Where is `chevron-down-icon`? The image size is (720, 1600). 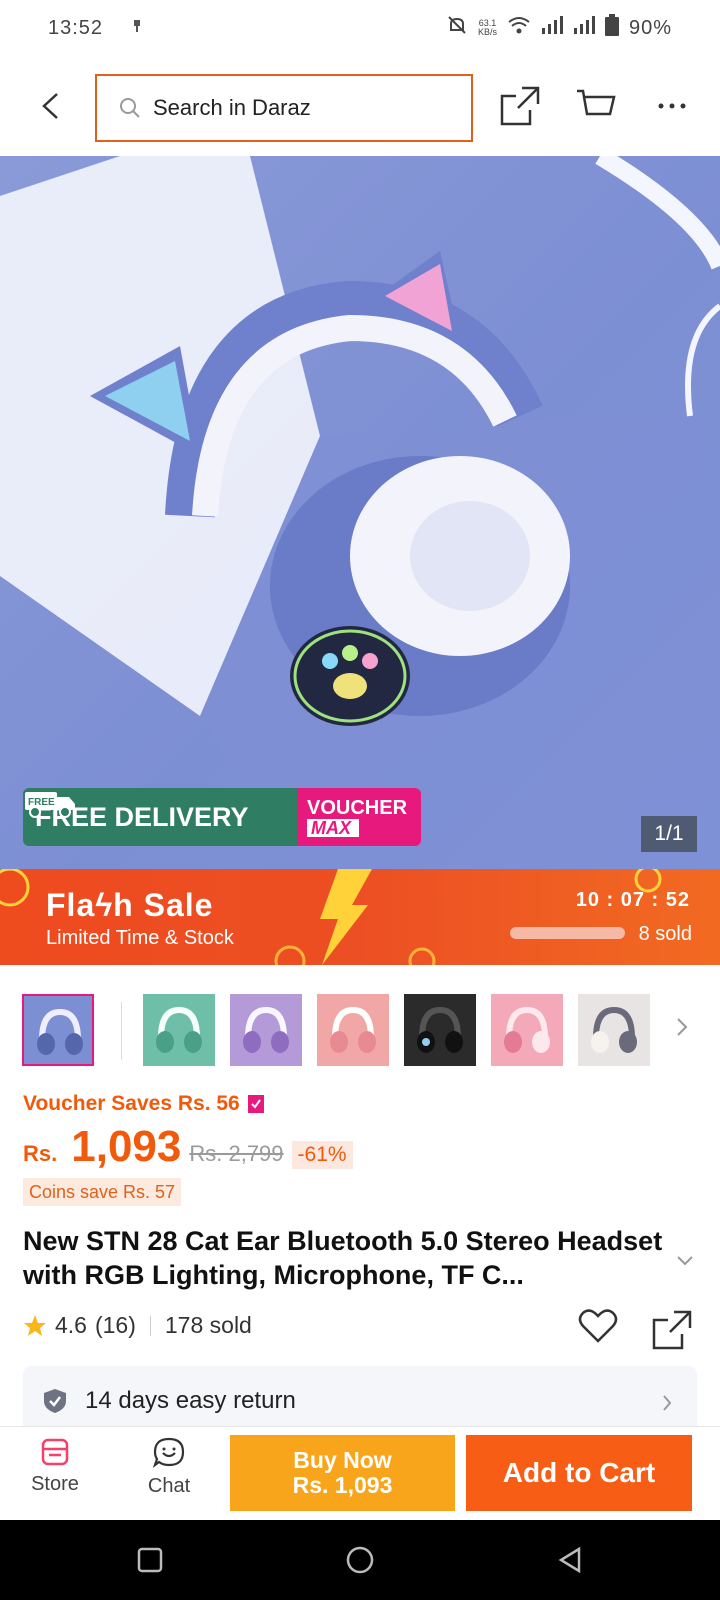
chevron-down-icon is located at coordinates (685, 1261).